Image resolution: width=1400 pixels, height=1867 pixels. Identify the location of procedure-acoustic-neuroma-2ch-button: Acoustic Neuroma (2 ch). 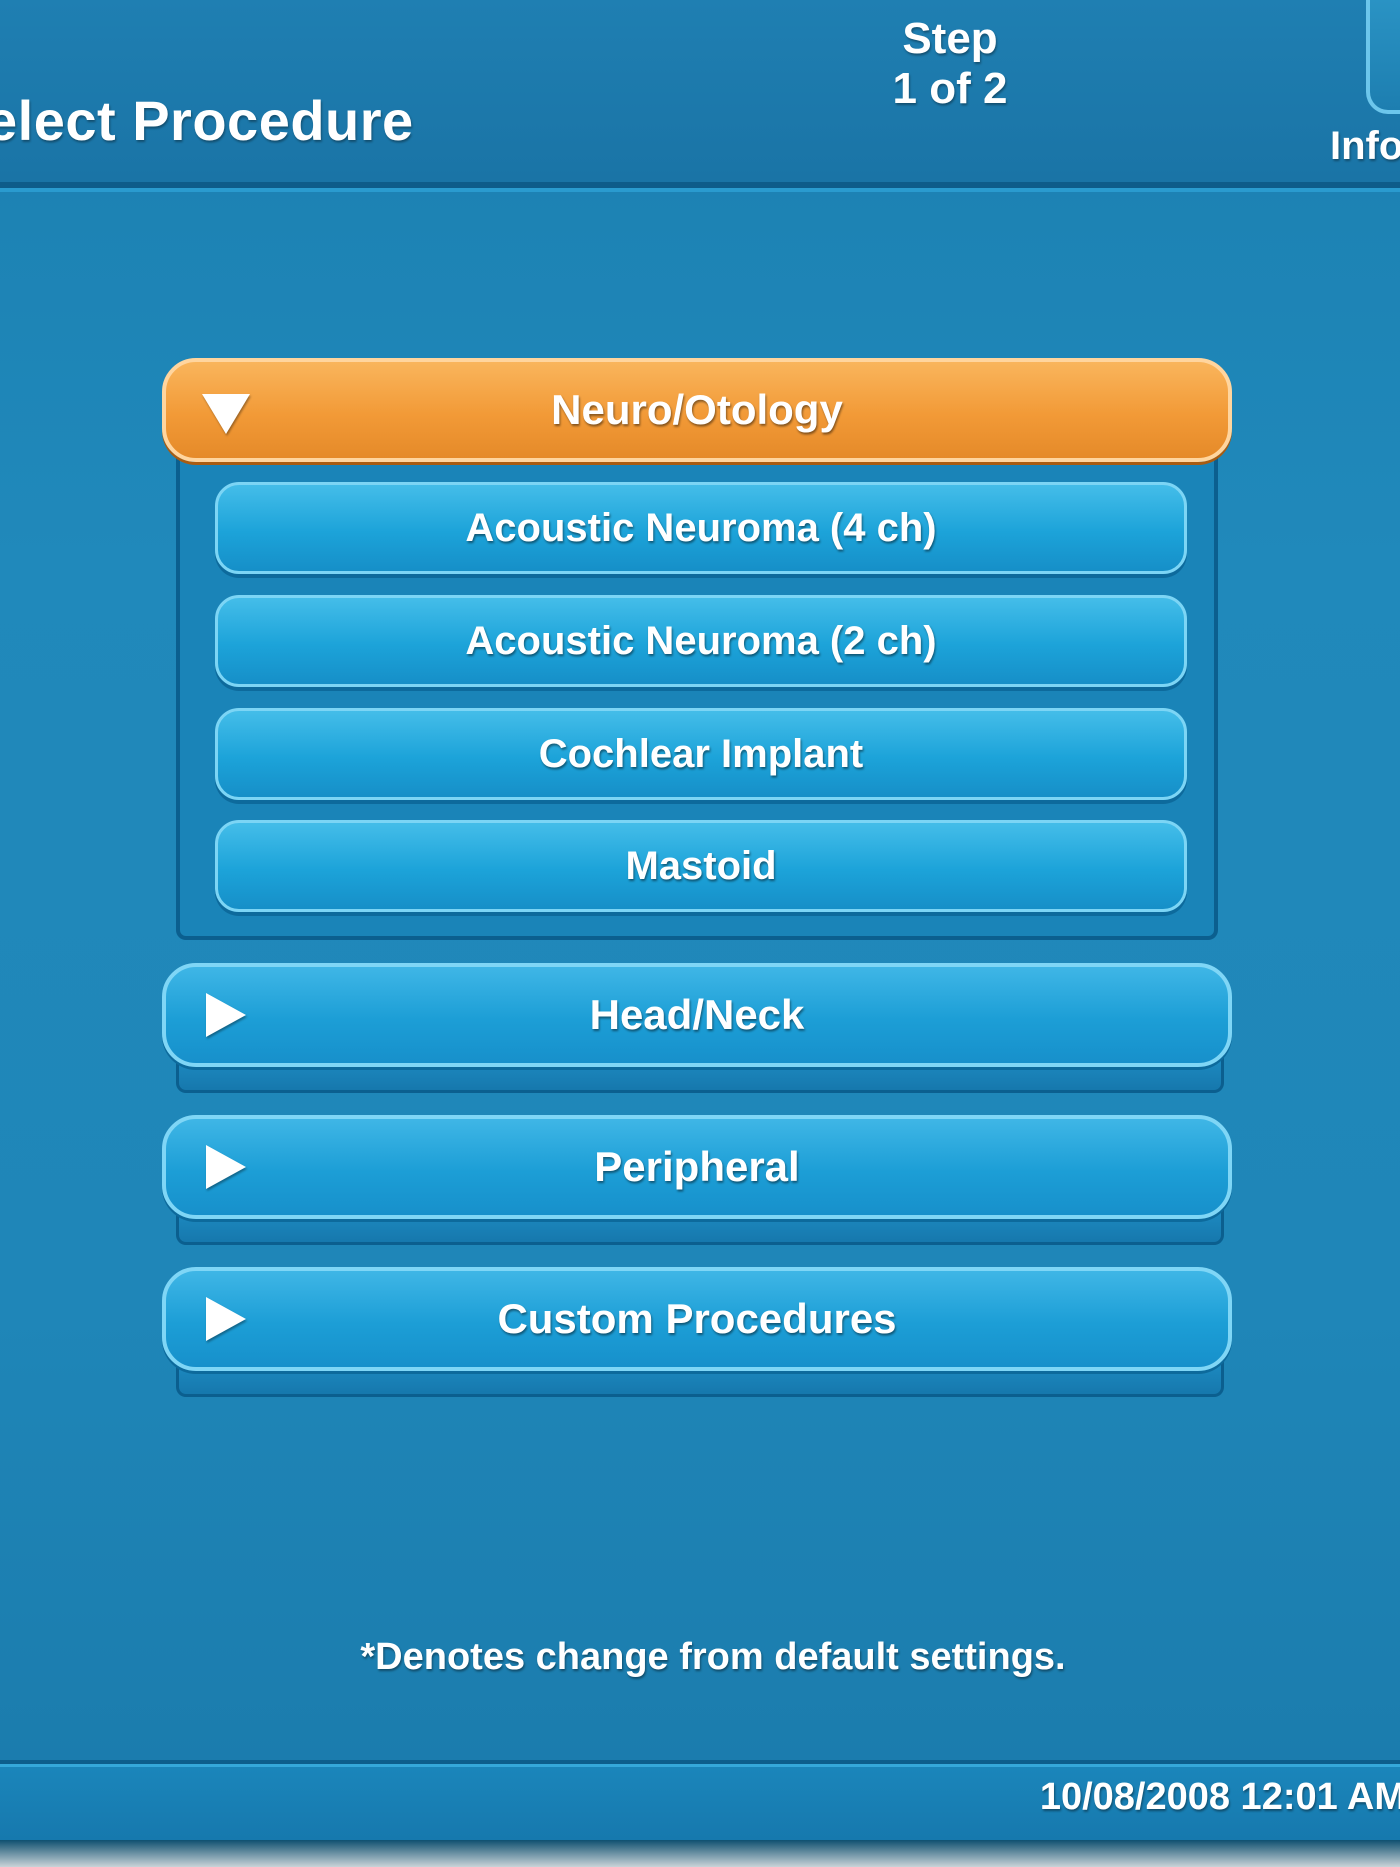
(701, 641).